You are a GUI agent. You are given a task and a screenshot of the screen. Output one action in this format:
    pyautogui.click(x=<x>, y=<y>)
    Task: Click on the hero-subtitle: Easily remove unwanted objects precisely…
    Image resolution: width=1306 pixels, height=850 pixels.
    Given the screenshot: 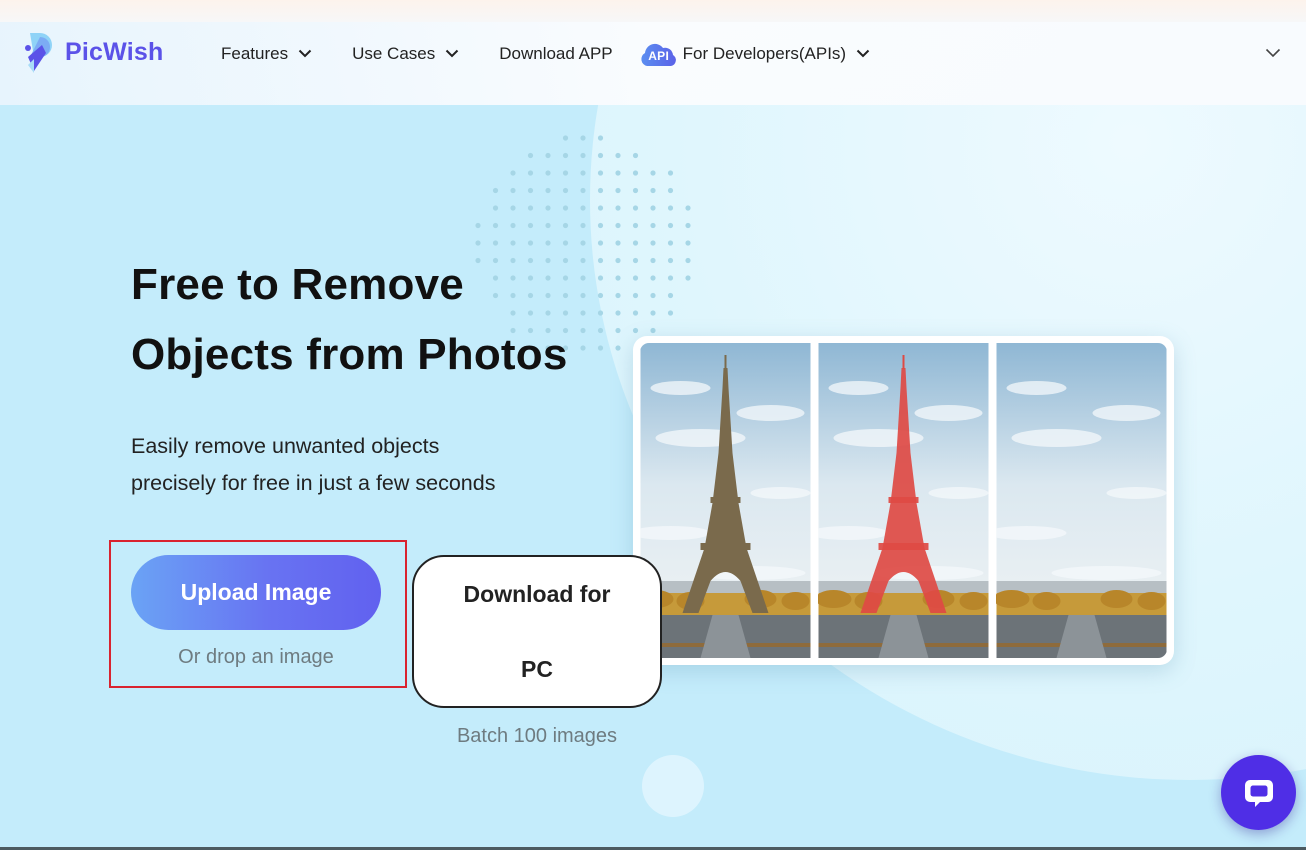 What is the action you would take?
    pyautogui.click(x=361, y=465)
    